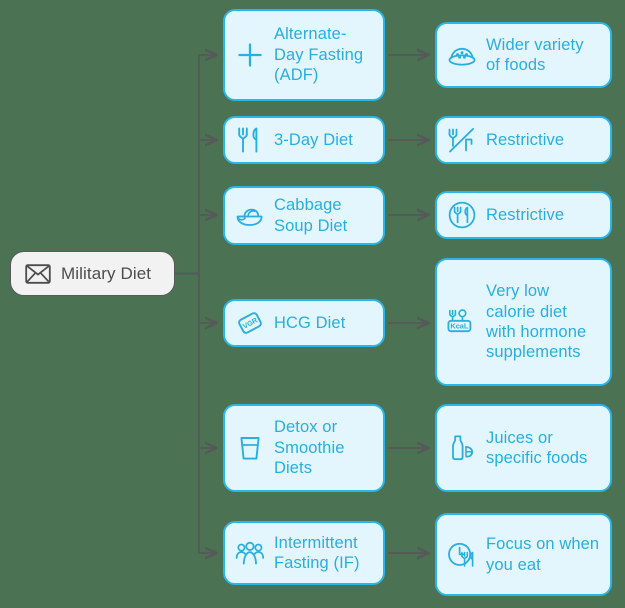 Image resolution: width=625 pixels, height=608 pixels. I want to click on kcal-icon: KcaL, so click(462, 322).